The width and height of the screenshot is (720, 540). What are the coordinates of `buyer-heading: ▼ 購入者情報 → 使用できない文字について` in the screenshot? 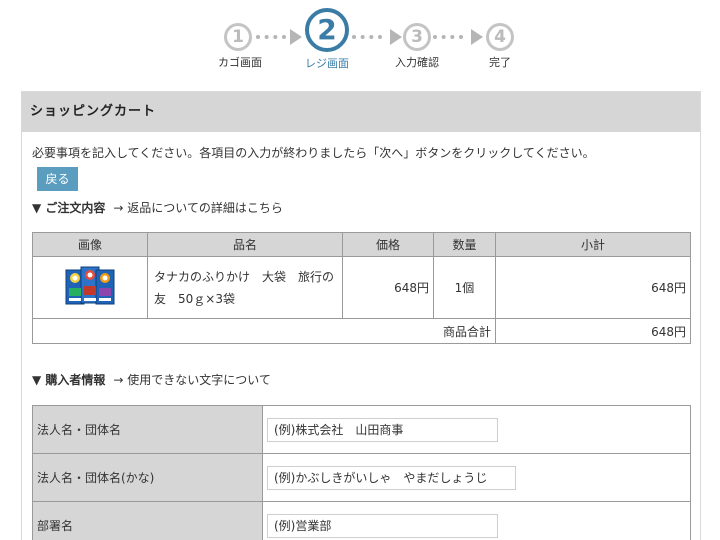 It's located at (151, 379).